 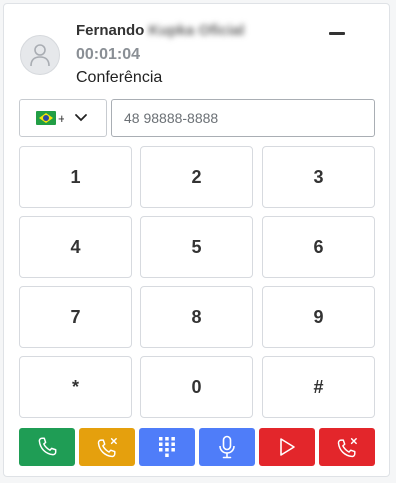 I want to click on key-1: 1, so click(x=75, y=177).